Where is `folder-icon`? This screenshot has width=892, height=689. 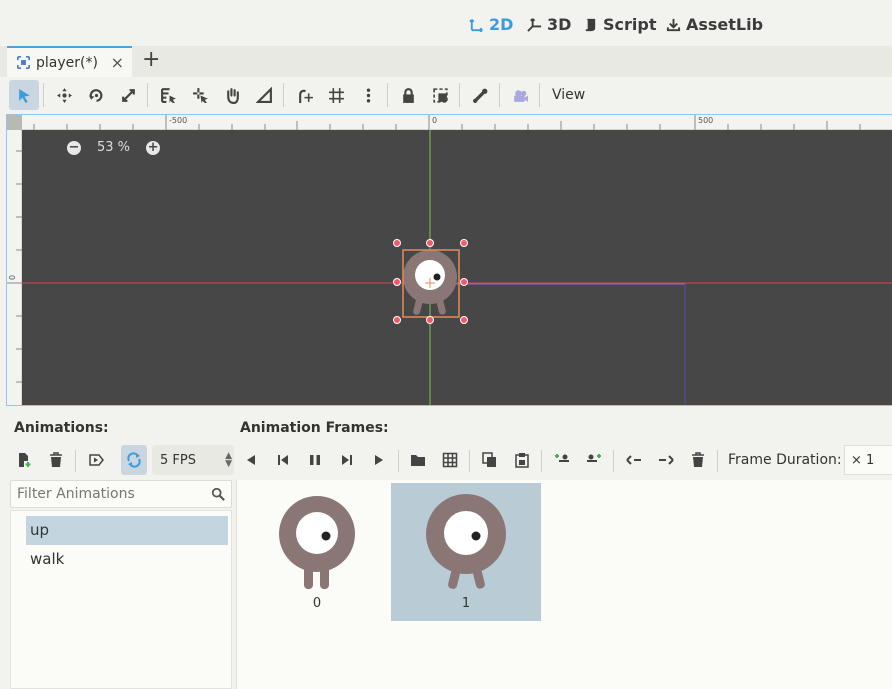 folder-icon is located at coordinates (418, 460).